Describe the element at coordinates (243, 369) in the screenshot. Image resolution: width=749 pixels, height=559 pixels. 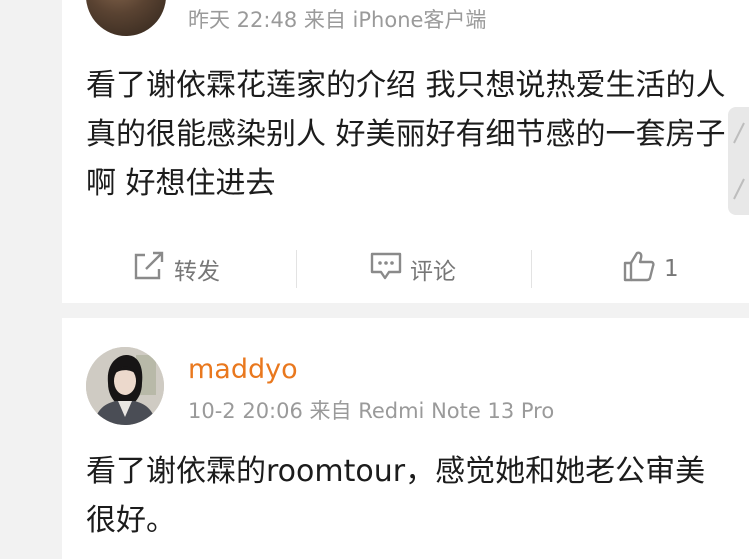
I see `username: maddyo` at that location.